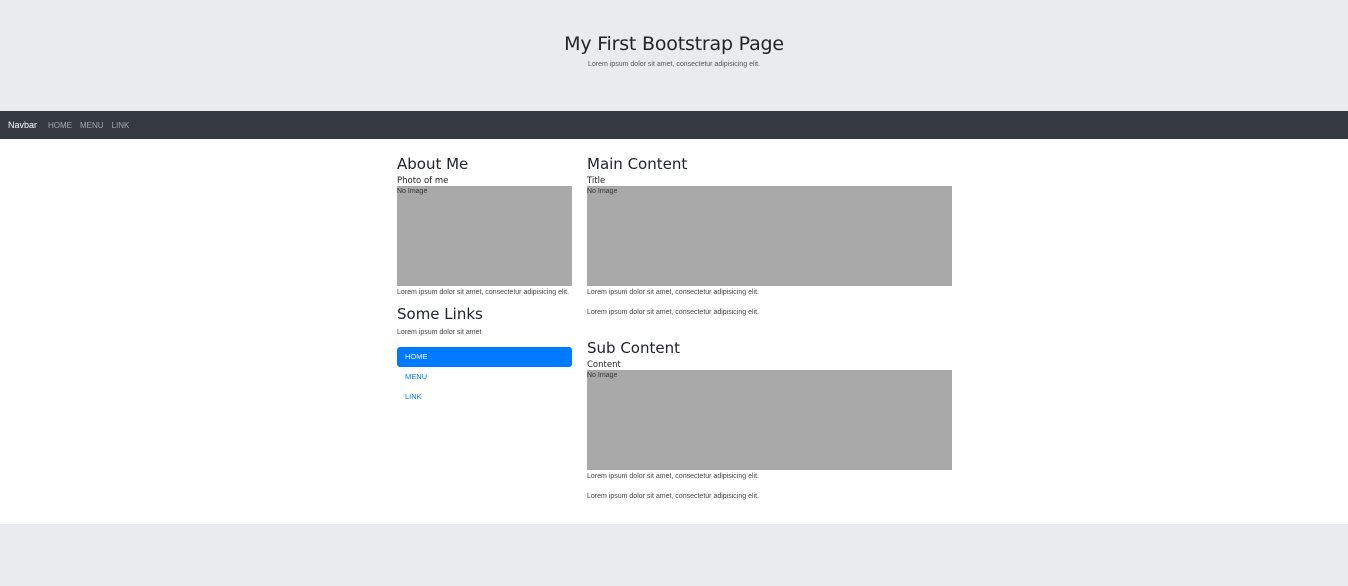 The image size is (1348, 586). I want to click on sub-image-placeholder: No Image, so click(769, 420).